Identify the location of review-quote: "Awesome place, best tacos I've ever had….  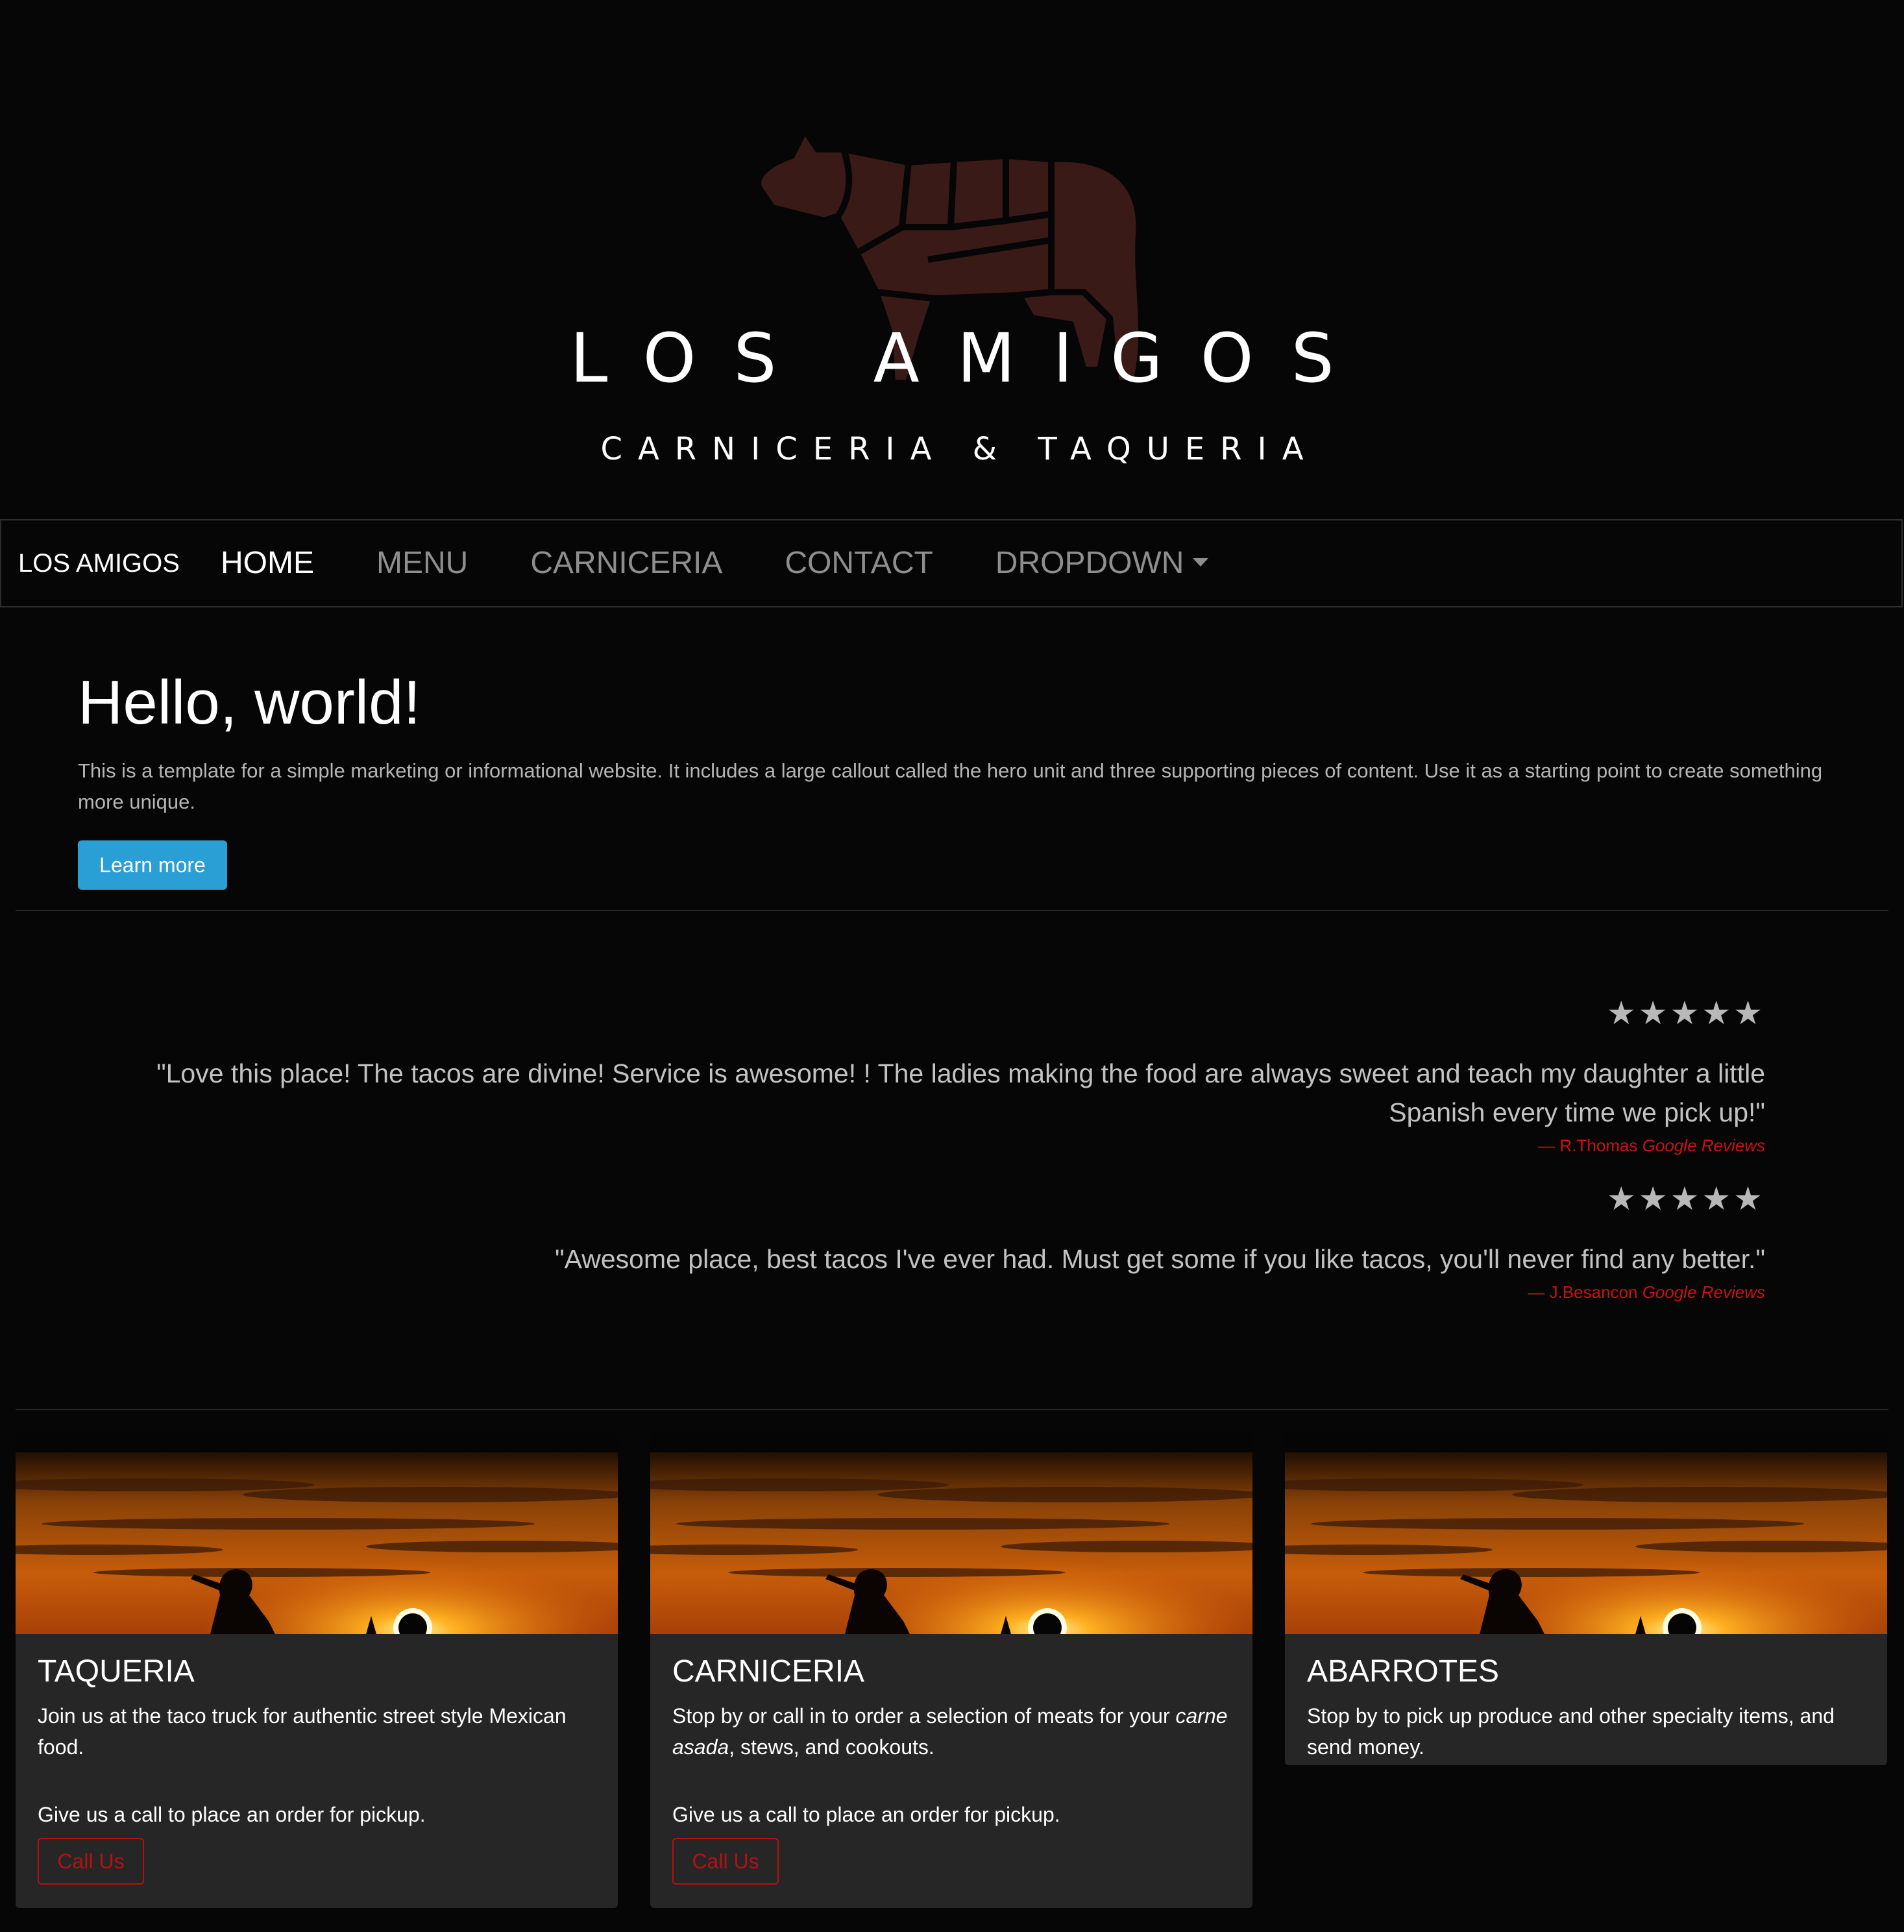
(1160, 1259).